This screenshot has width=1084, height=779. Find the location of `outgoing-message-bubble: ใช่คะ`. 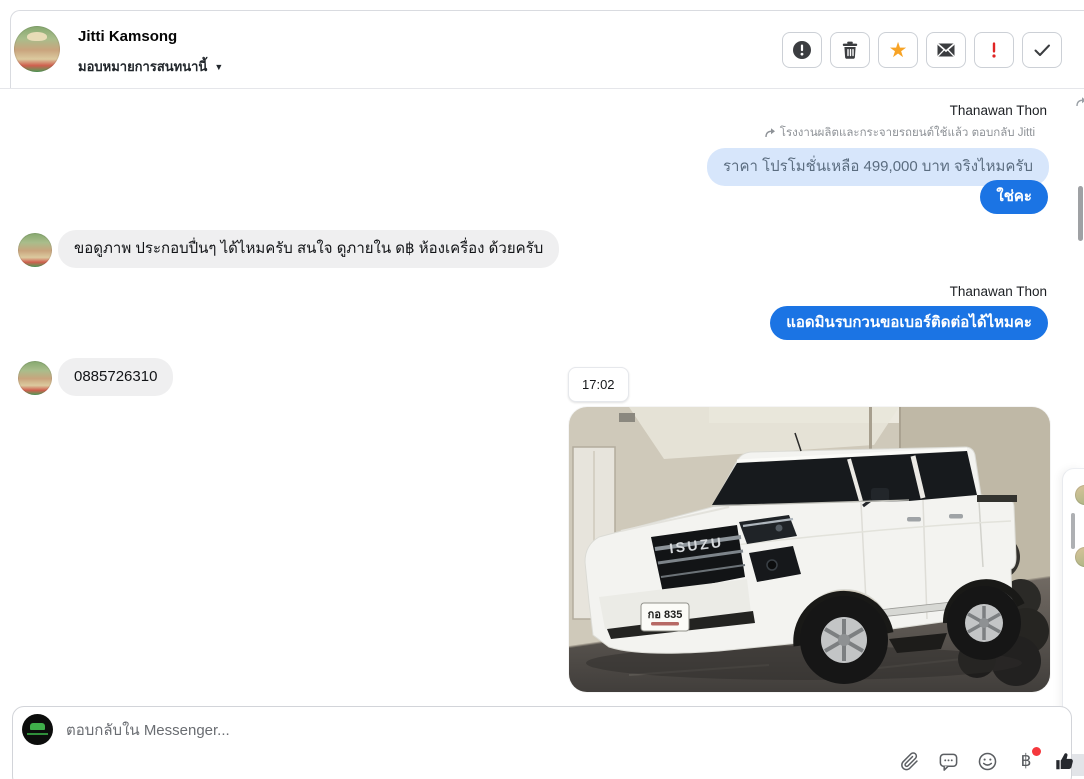

outgoing-message-bubble: ใช่คะ is located at coordinates (1014, 197).